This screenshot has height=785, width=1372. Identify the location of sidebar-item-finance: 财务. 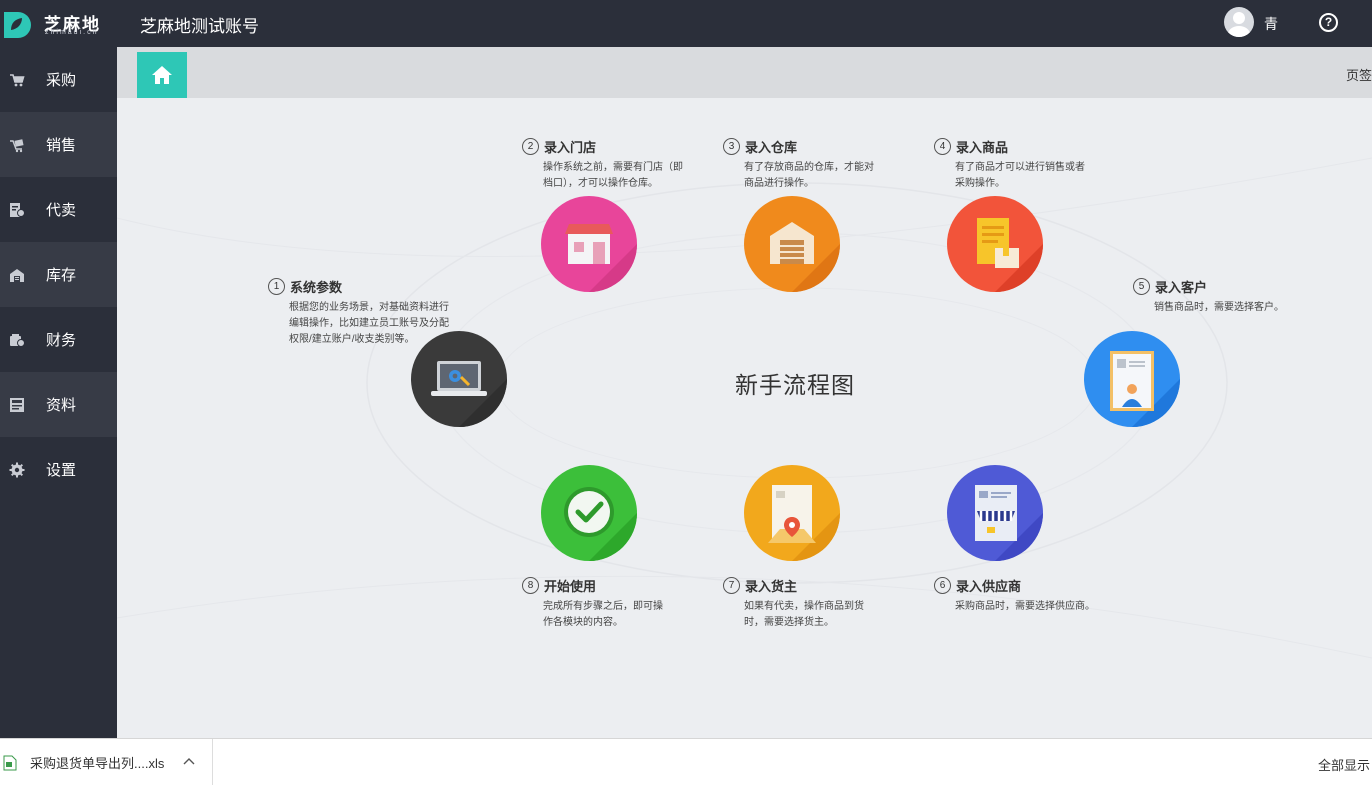
(58, 339).